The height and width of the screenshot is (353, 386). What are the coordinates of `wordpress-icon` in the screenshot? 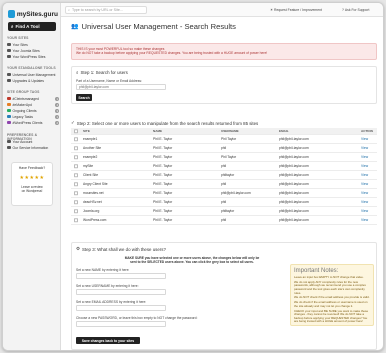 It's located at (9, 56).